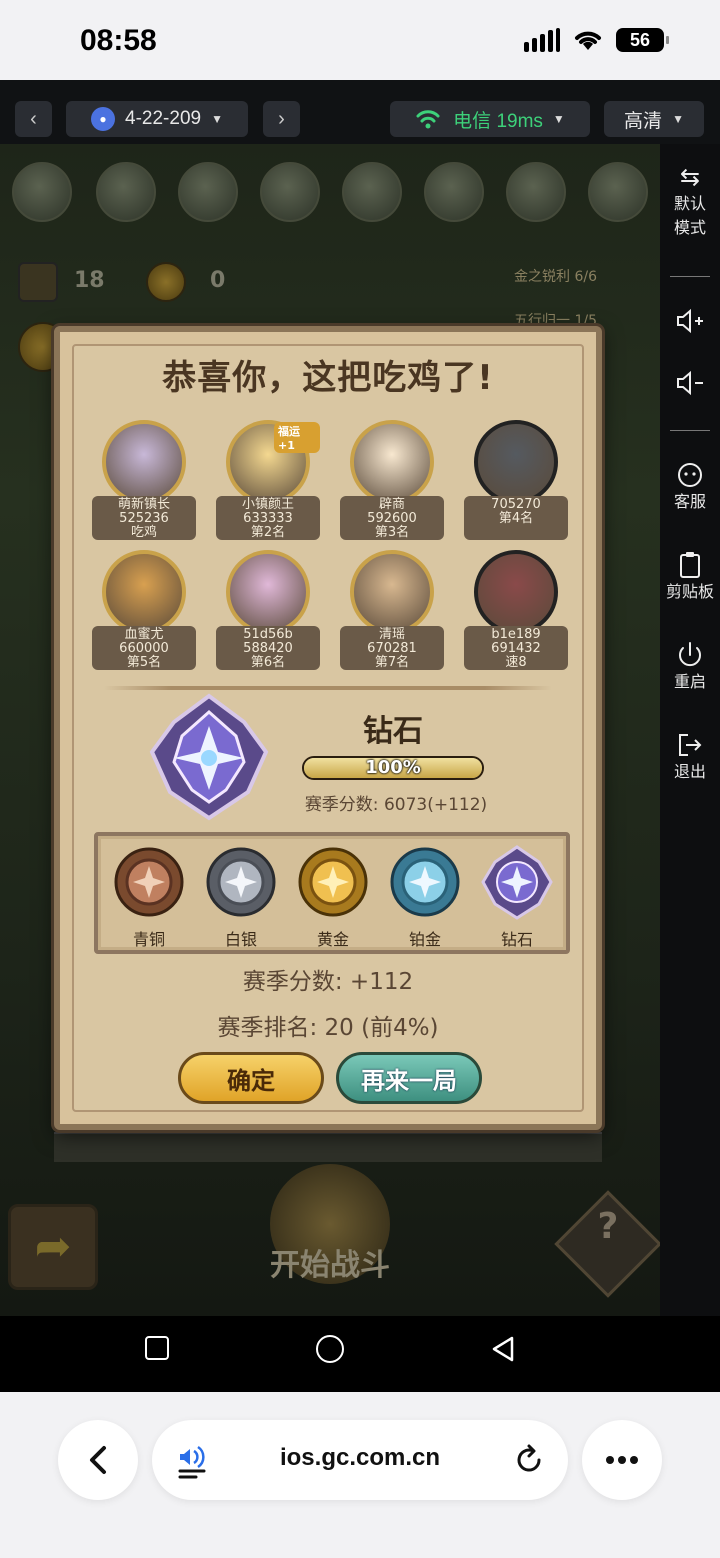  What do you see at coordinates (144, 620) in the screenshot?
I see `player-card: 血蜜尤 660000 第5名` at bounding box center [144, 620].